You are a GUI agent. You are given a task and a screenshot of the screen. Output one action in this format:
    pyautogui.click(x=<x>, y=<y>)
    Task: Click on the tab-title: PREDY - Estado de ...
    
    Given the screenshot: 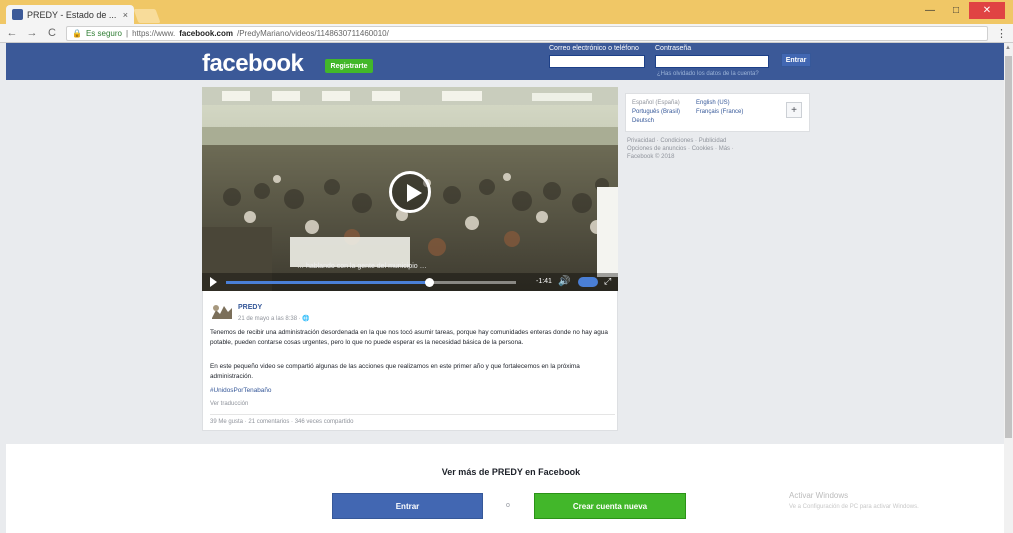 What is the action you would take?
    pyautogui.click(x=72, y=14)
    